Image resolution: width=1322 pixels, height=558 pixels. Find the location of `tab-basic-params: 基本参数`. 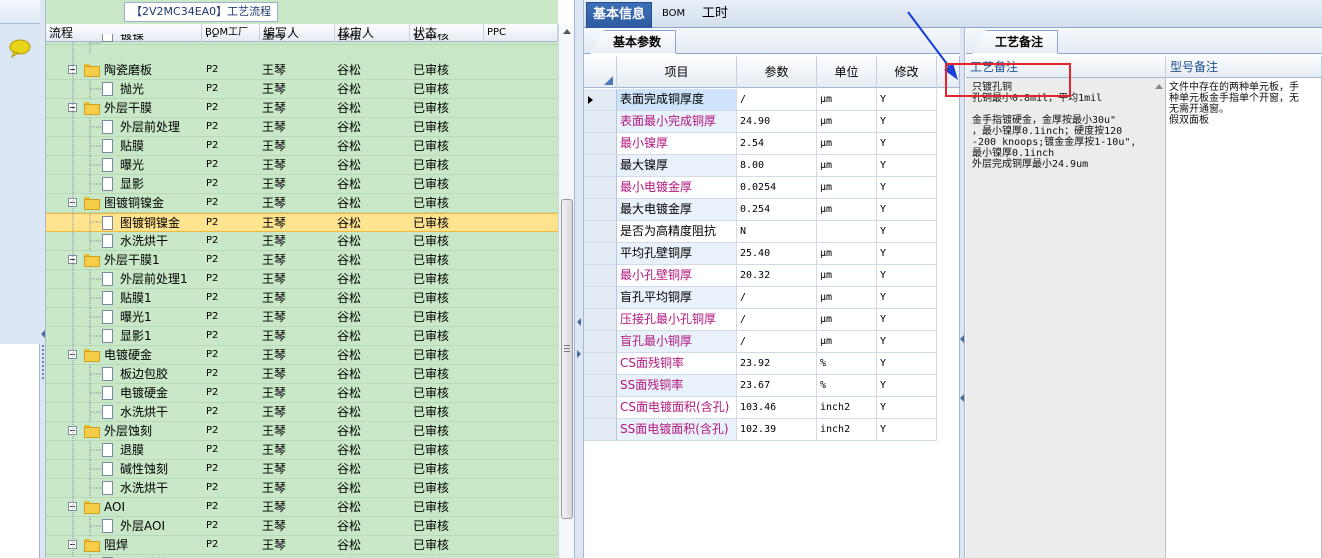

tab-basic-params: 基本参数 is located at coordinates (633, 42).